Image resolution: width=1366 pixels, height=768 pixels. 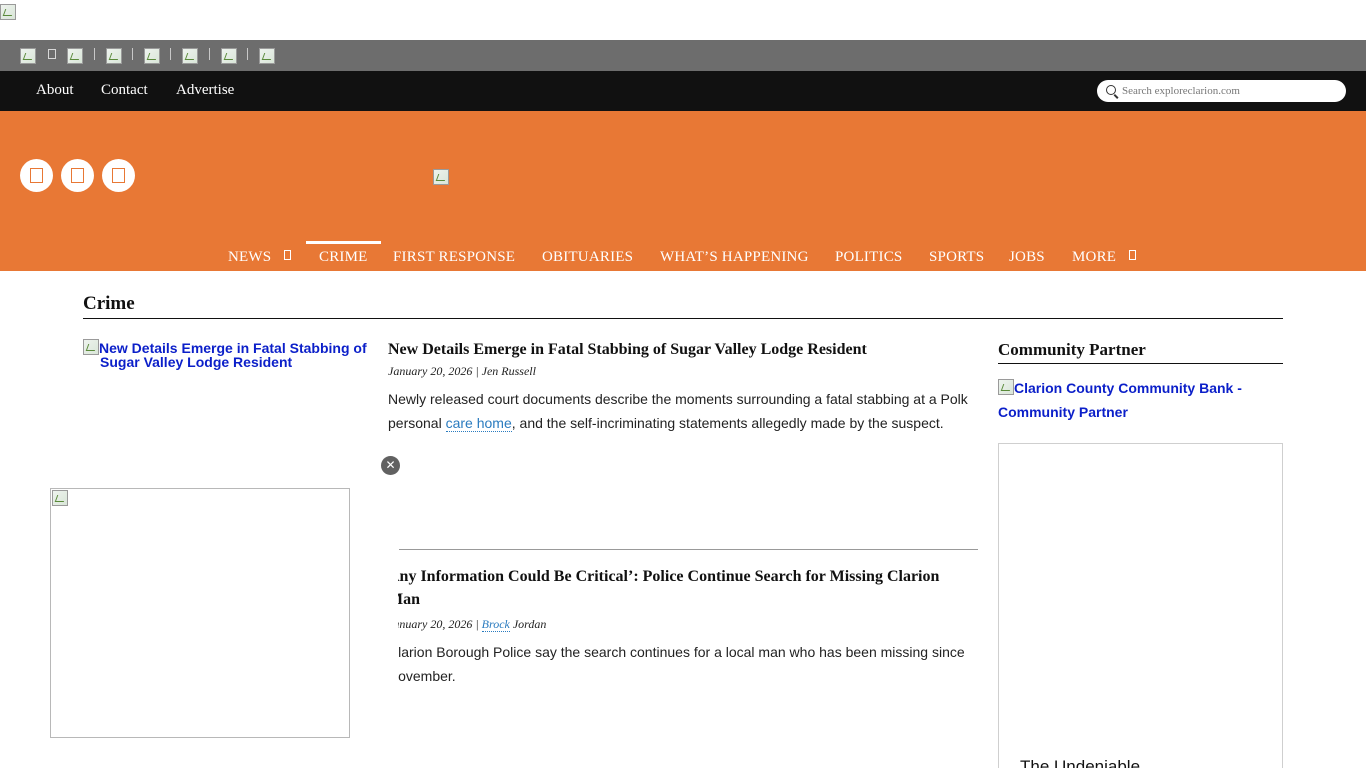 What do you see at coordinates (124, 90) in the screenshot?
I see `nav-link-contact: Contact` at bounding box center [124, 90].